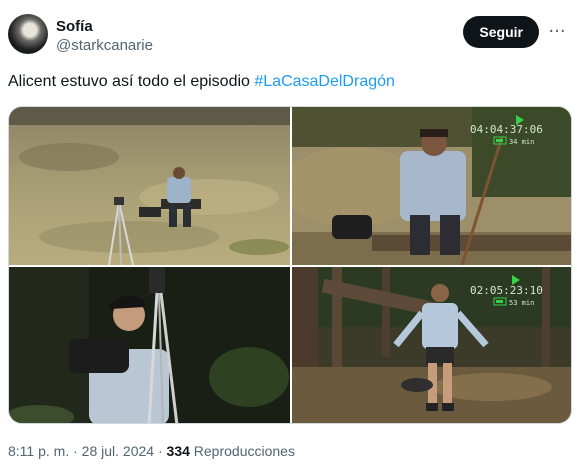 The width and height of the screenshot is (577, 466). I want to click on follow-button: Seguir, so click(501, 32).